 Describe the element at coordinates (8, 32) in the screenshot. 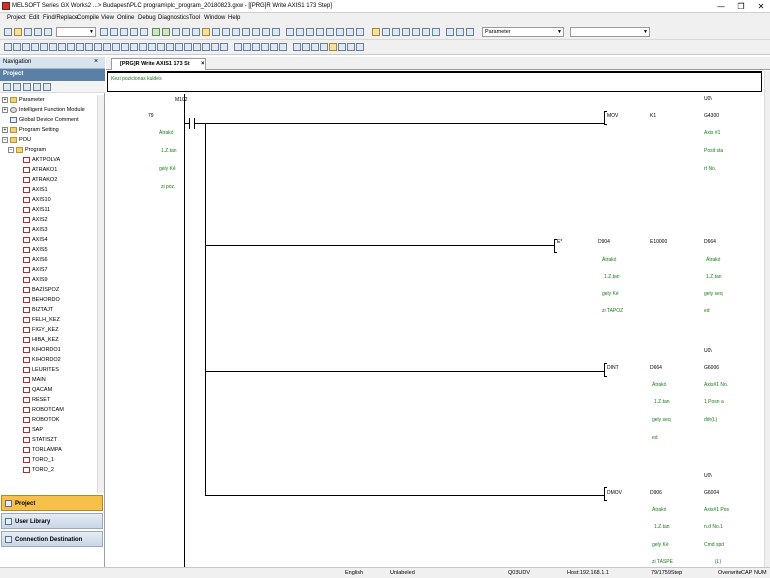

I see `new-icon` at that location.